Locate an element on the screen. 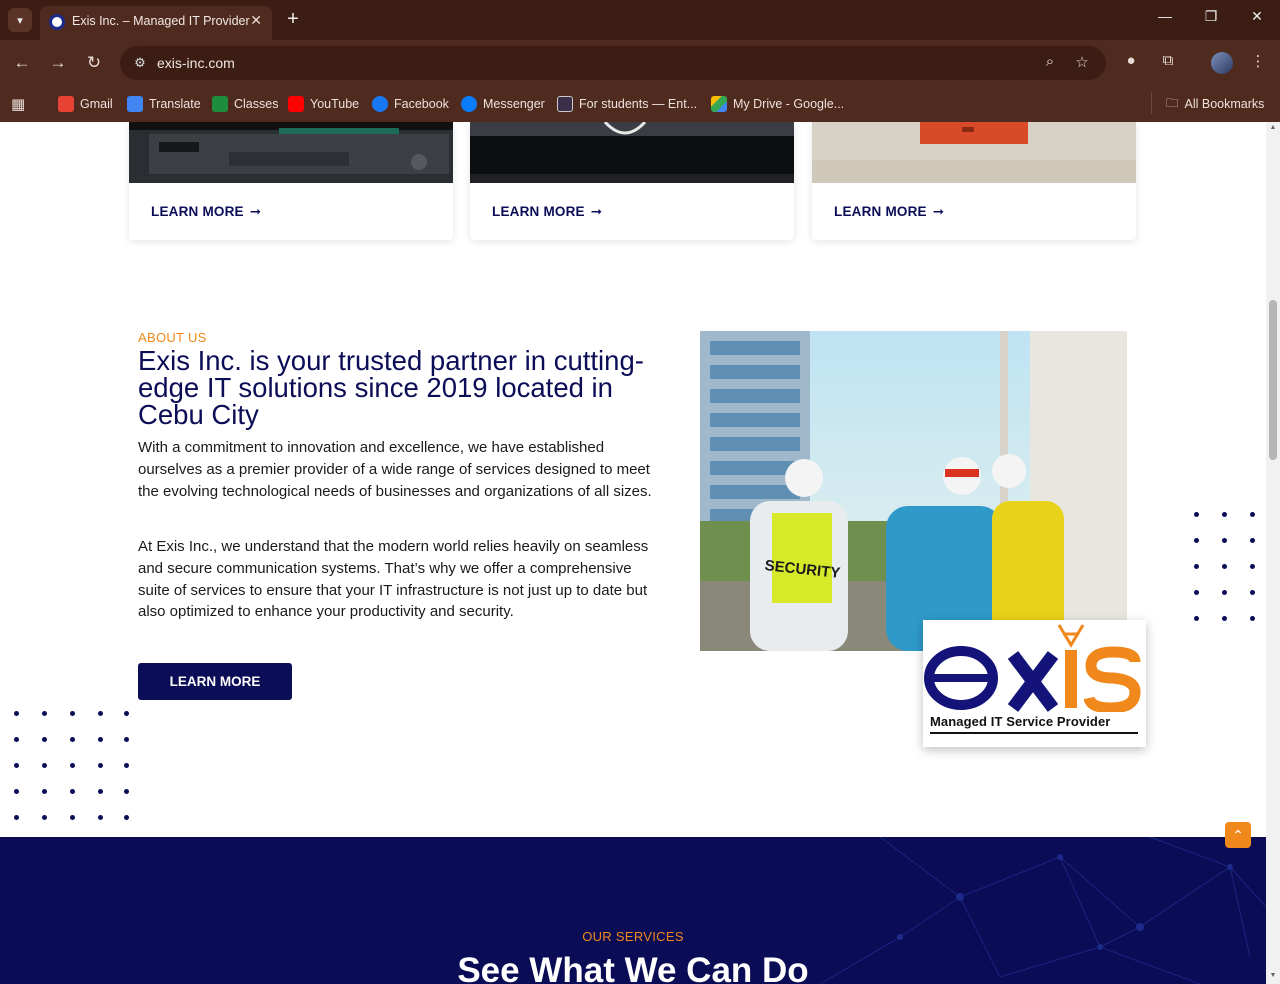 This screenshot has height=984, width=1280. exis-logo is located at coordinates (1032, 669).